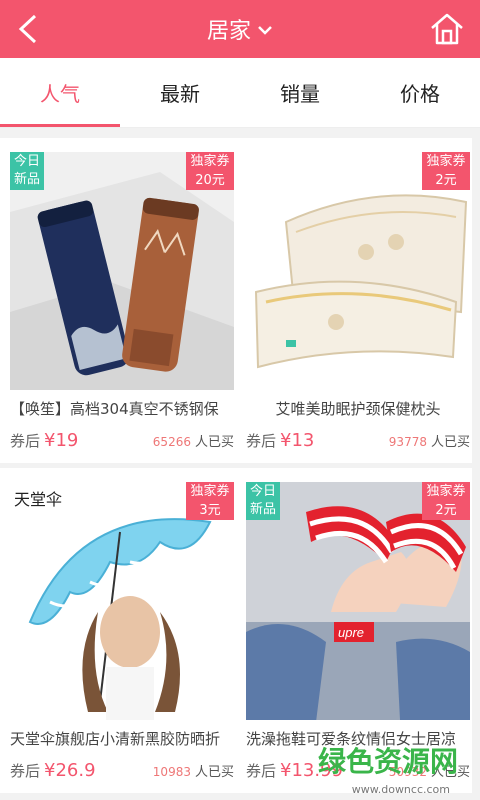 This screenshot has height=800, width=480. I want to click on exclusive-coupon-badge: 独家券 20元, so click(210, 171).